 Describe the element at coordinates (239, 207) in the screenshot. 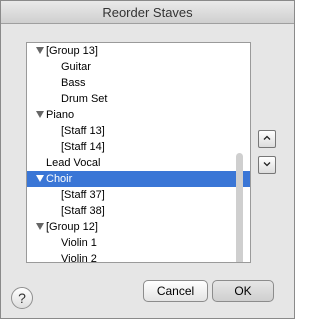

I see `list-scrollbar` at that location.